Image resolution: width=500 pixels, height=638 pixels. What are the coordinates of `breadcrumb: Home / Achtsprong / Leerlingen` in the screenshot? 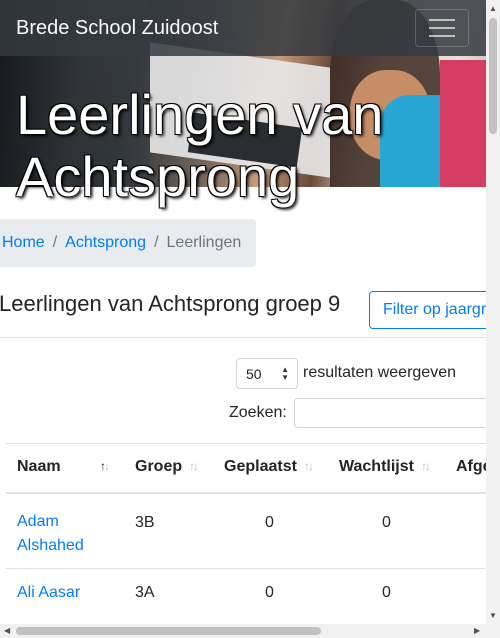 It's located at (128, 243).